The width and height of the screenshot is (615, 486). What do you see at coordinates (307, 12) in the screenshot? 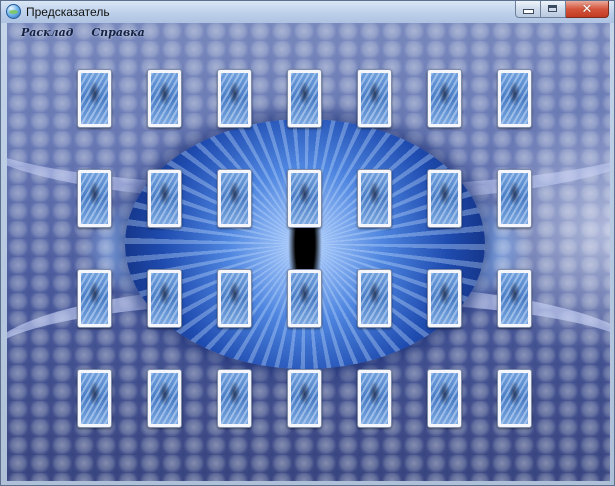
I see `title-bar: Предсказатель ✕` at bounding box center [307, 12].